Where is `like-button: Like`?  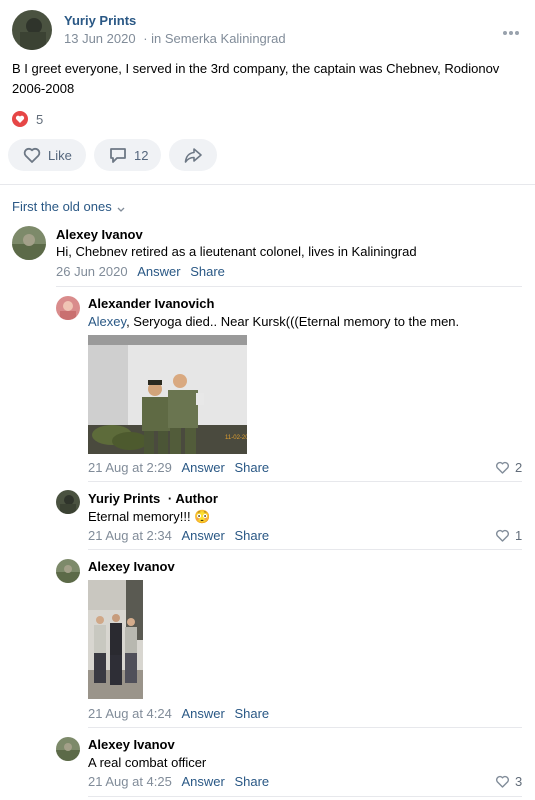 like-button: Like is located at coordinates (47, 155).